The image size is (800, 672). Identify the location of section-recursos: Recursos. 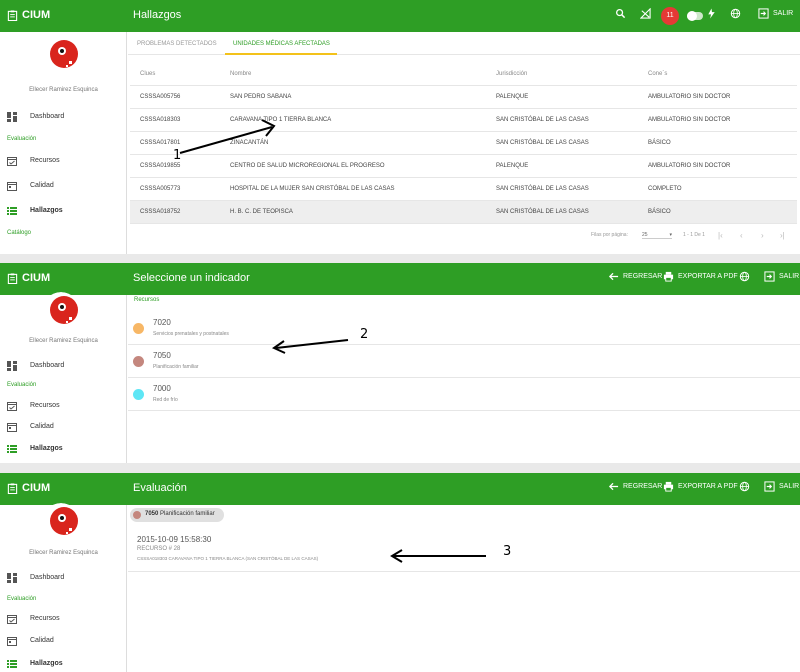
(147, 300).